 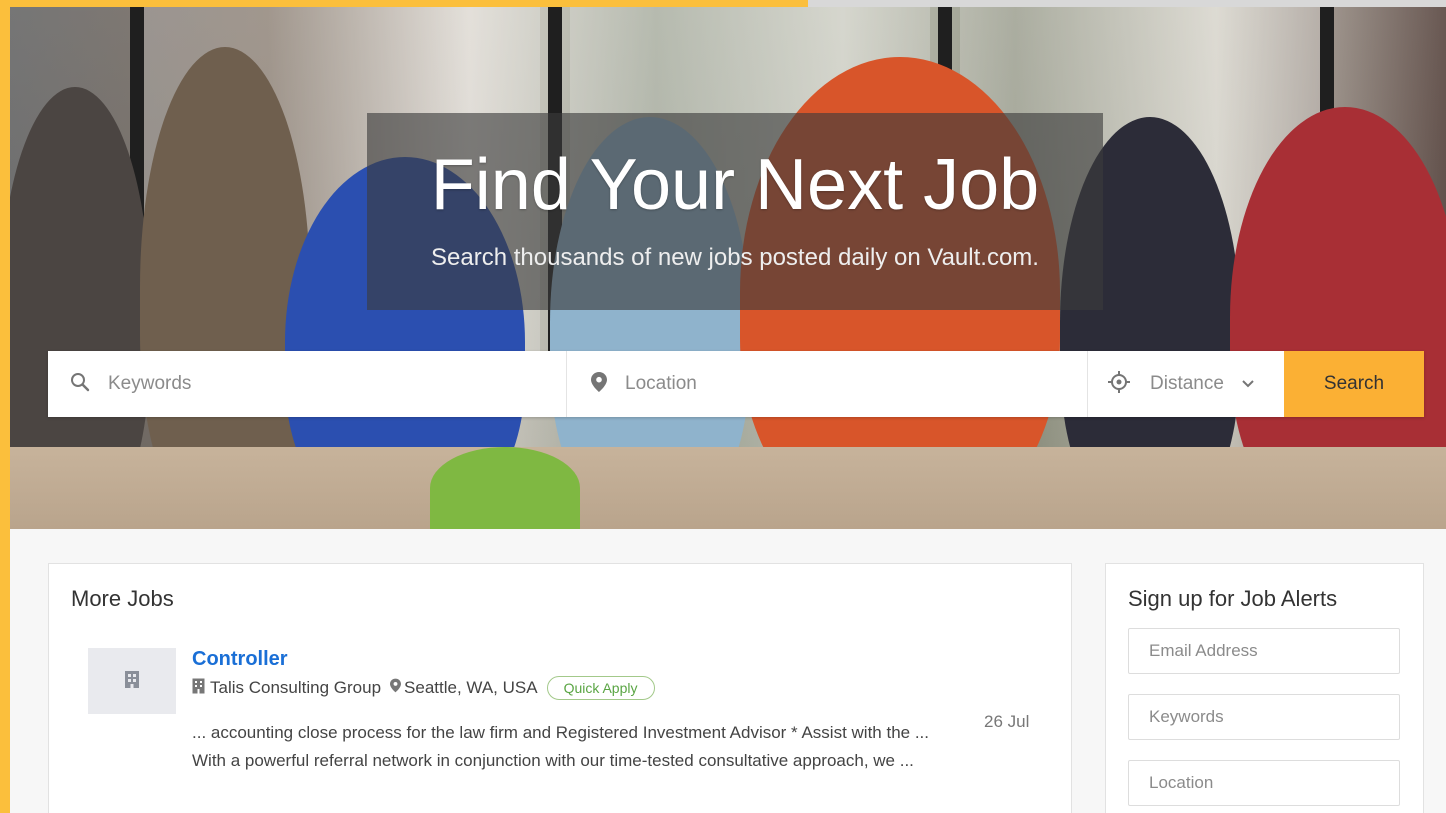 I want to click on keywords-field: Keywords, so click(x=307, y=384).